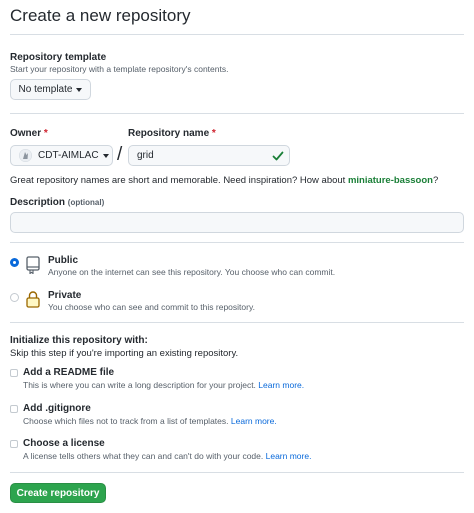 The image size is (474, 513). What do you see at coordinates (68, 155) in the screenshot?
I see `owner-value: CDT-AIMLAC` at bounding box center [68, 155].